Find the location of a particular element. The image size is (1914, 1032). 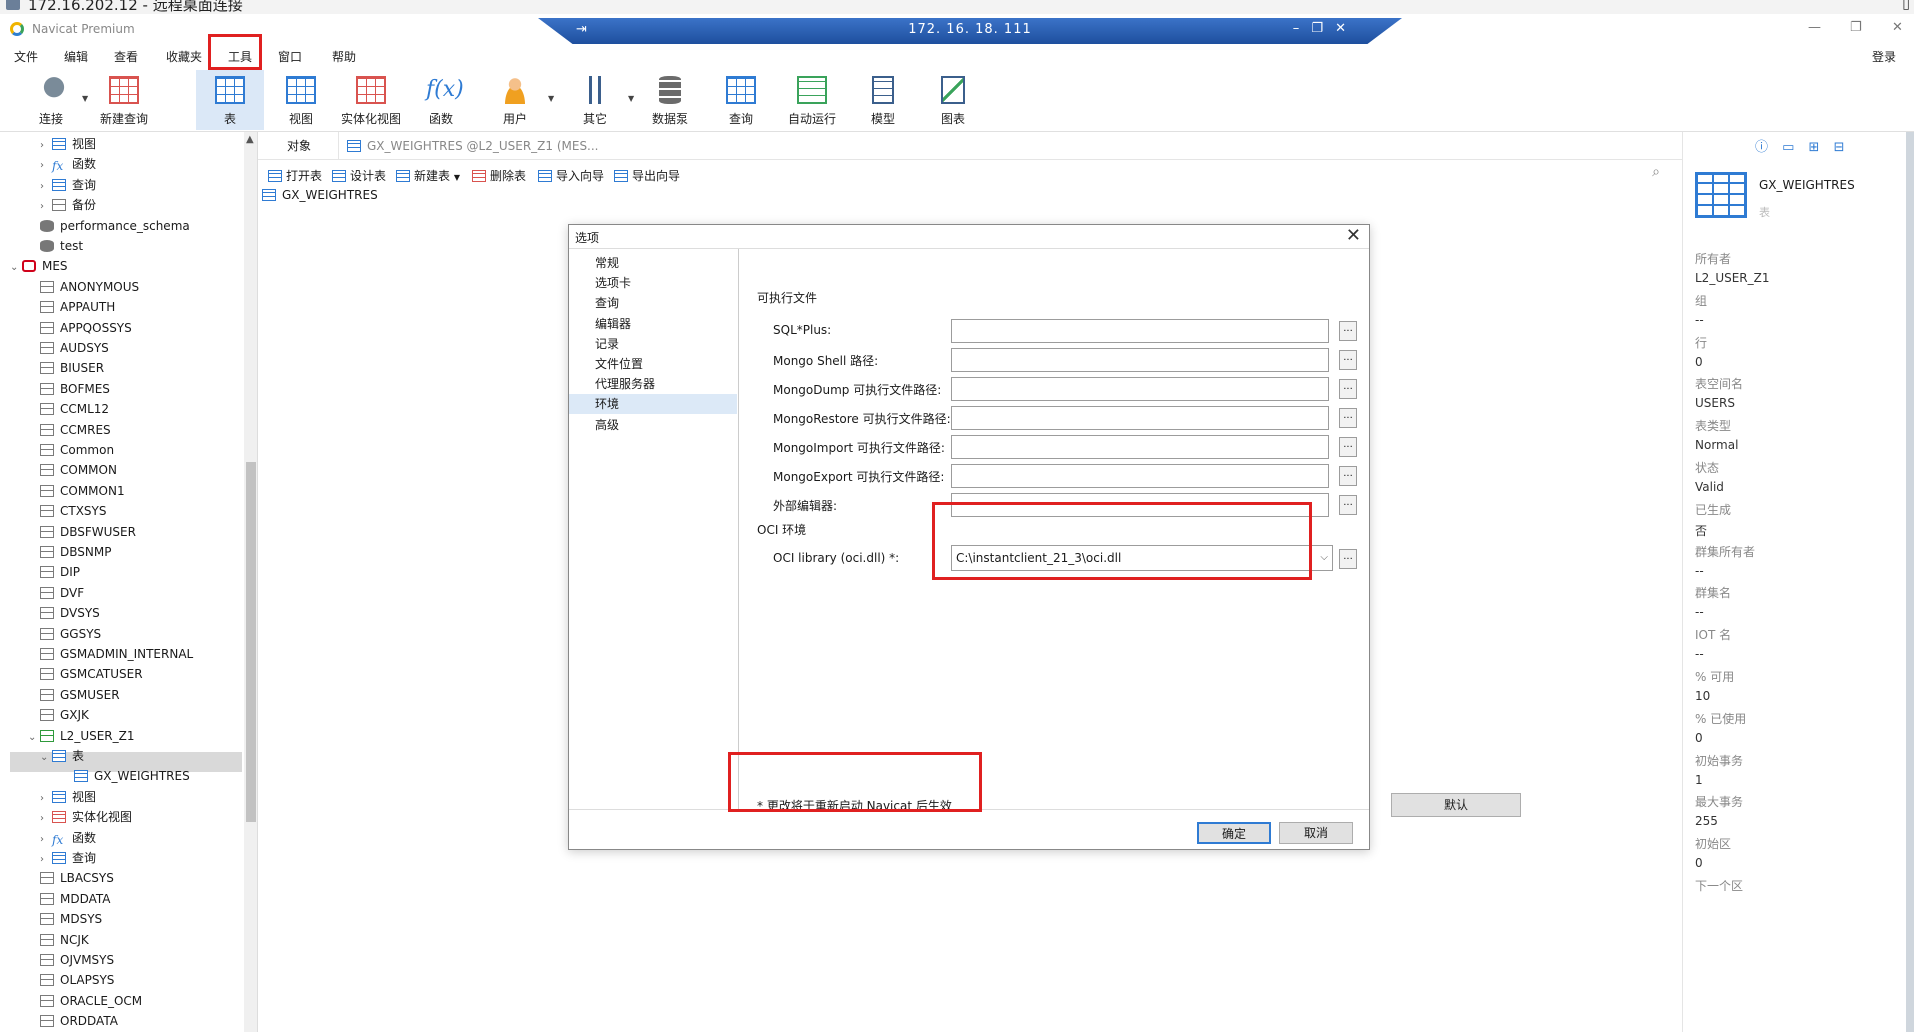

connect-dropdown-icon: ▼ is located at coordinates (85, 98).